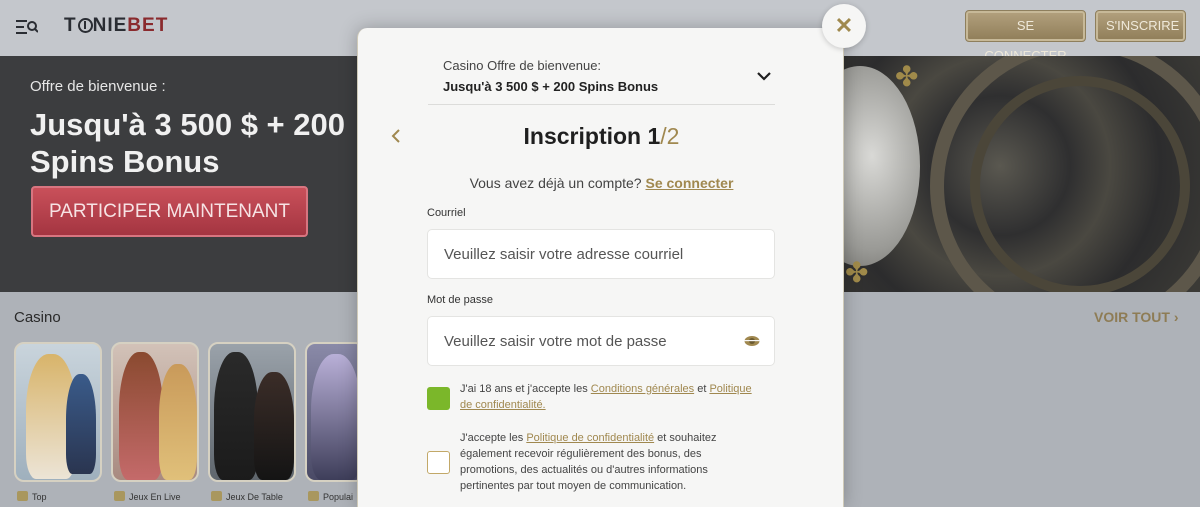 The image size is (1200, 507). Describe the element at coordinates (85, 25) in the screenshot. I see `logo-o-icon` at that location.